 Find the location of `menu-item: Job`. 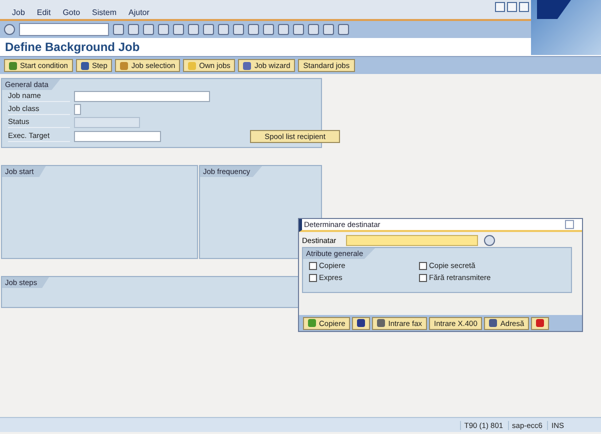

menu-item: Job is located at coordinates (18, 12).